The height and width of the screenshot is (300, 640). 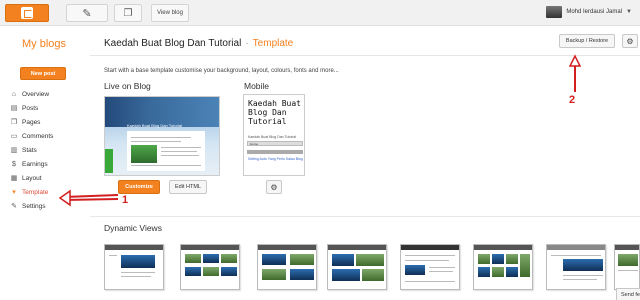 I want to click on wrench-icon: ✎, so click(x=14, y=206).